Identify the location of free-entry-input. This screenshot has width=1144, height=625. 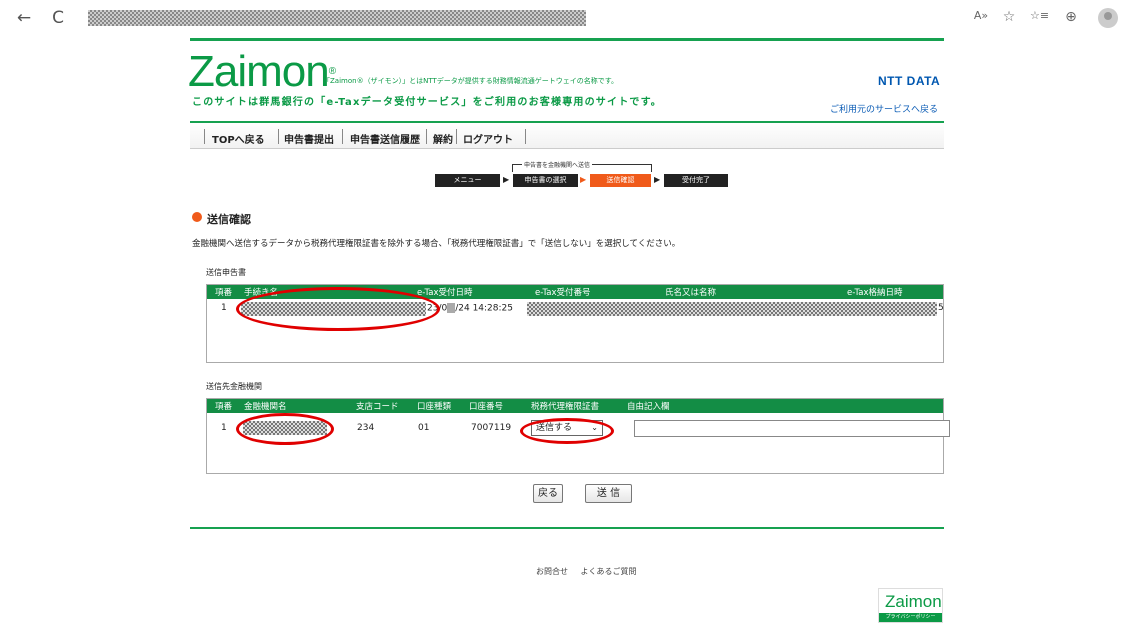
(792, 428).